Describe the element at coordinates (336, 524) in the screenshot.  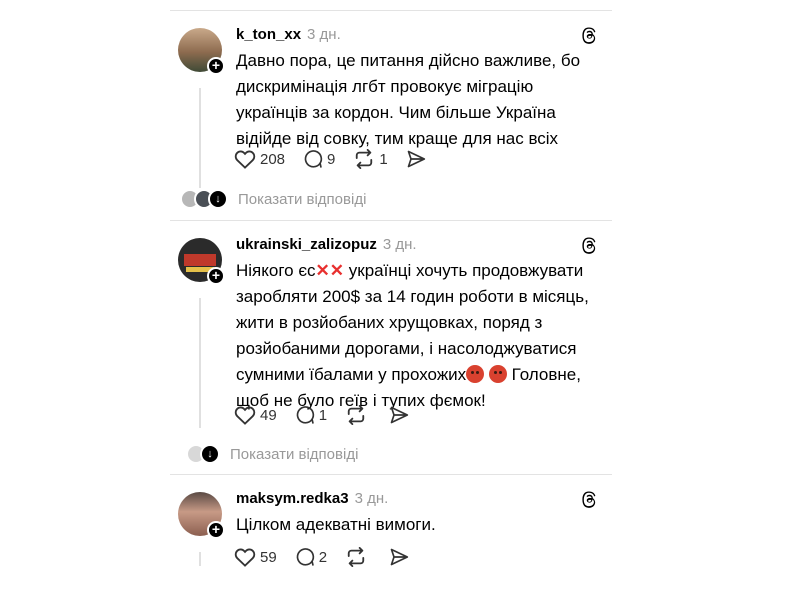
I see `post-text: Цілком адекватні вимоги.` at that location.